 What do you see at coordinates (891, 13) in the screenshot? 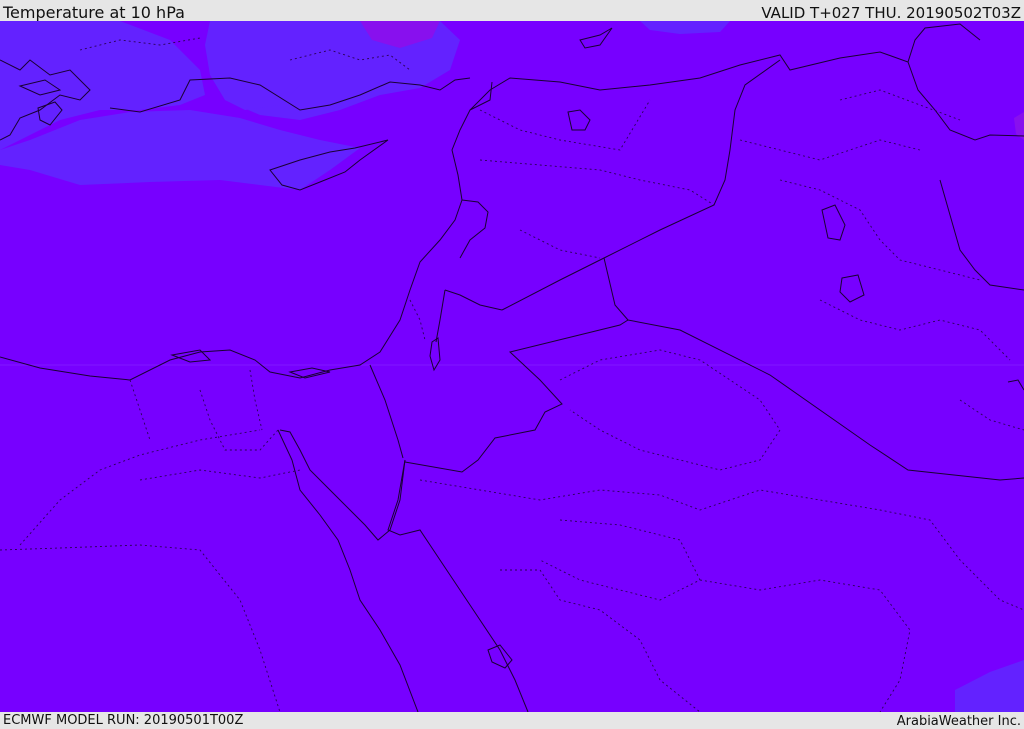
I see `valid-time-label: VALID T+027 THU. 20190502T03Z` at bounding box center [891, 13].